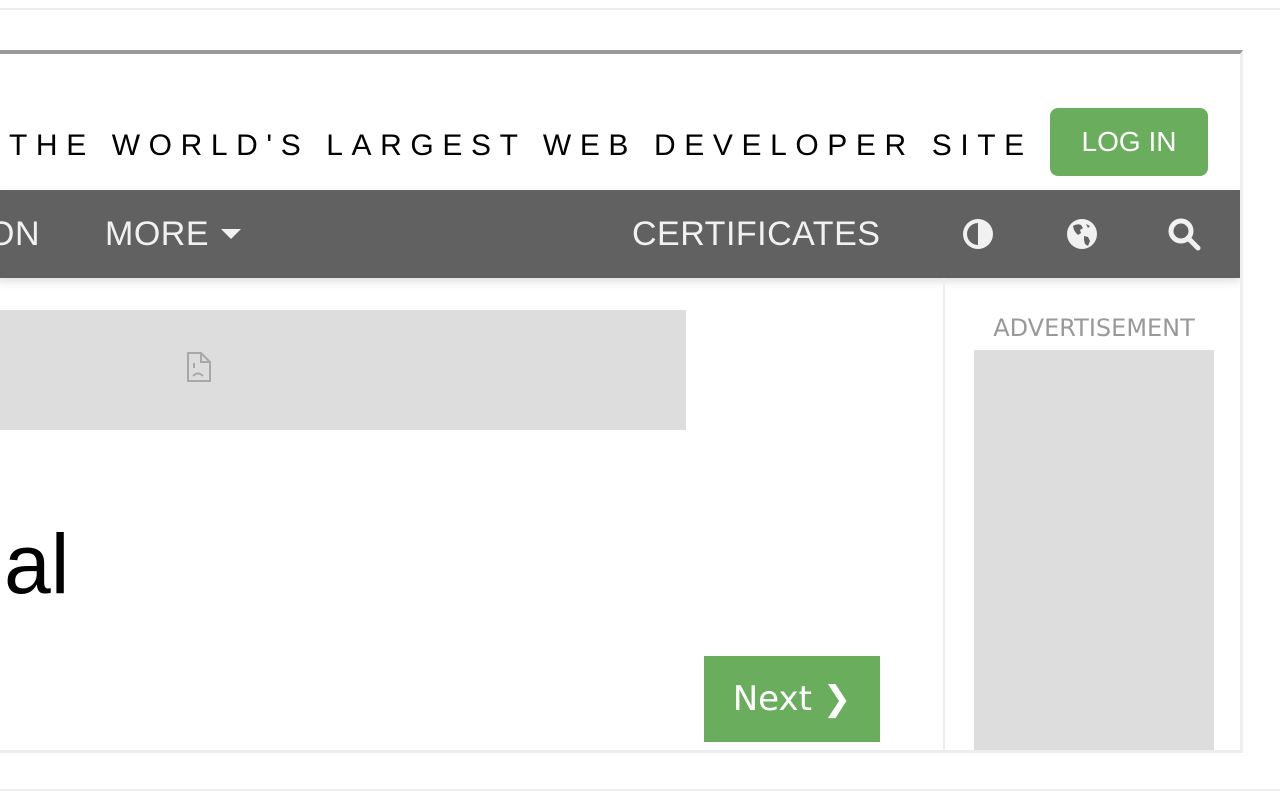  What do you see at coordinates (157, 233) in the screenshot?
I see `nav-item-label: MORE` at bounding box center [157, 233].